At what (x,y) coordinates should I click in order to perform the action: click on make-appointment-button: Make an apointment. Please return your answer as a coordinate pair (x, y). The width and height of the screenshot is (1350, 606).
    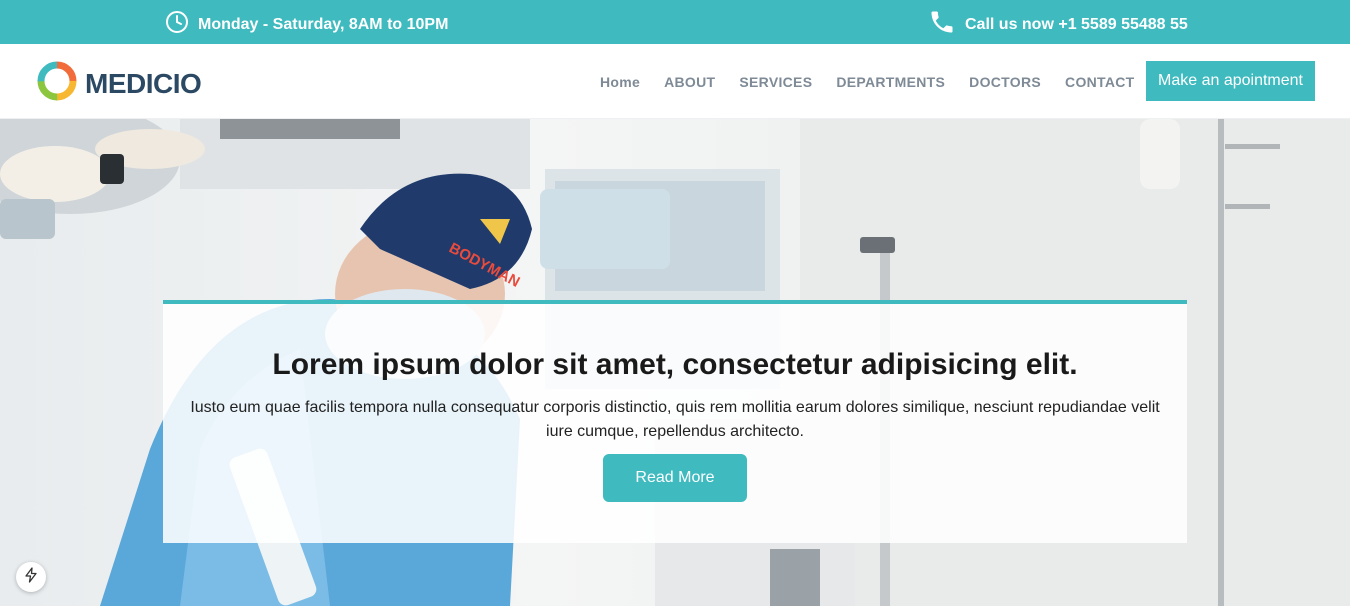
    Looking at the image, I should click on (1230, 81).